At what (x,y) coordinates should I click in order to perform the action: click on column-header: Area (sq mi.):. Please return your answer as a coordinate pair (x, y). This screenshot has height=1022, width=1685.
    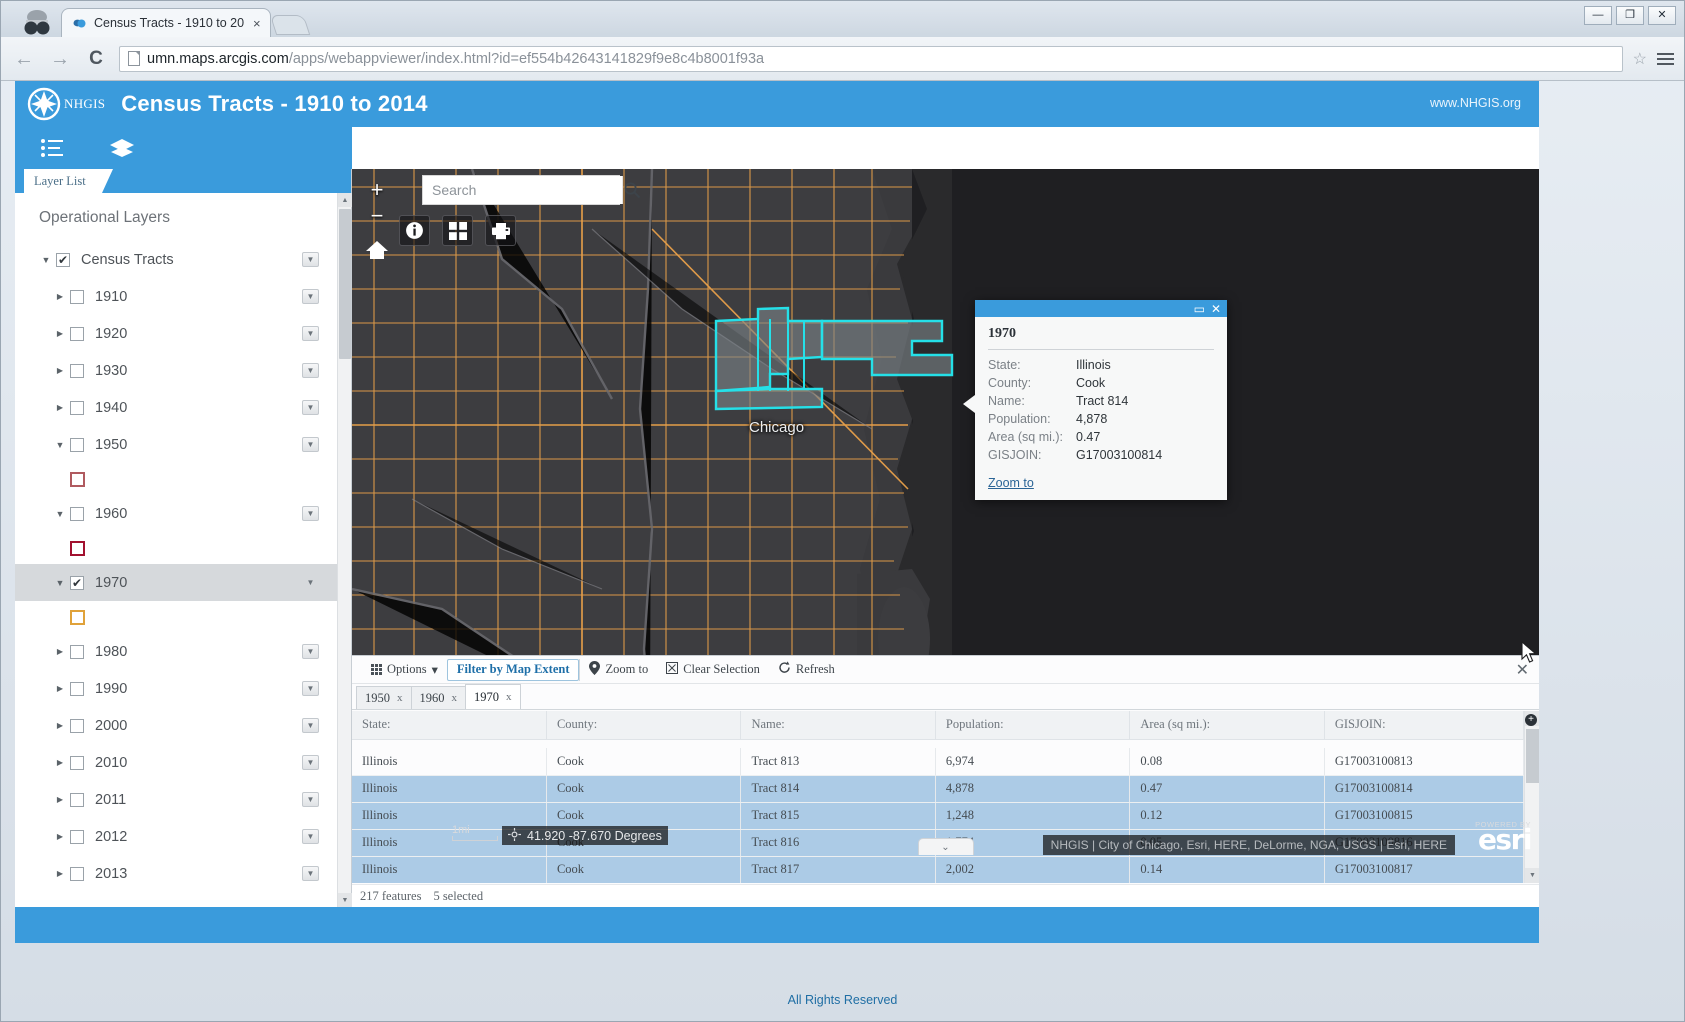
    Looking at the image, I should click on (1227, 725).